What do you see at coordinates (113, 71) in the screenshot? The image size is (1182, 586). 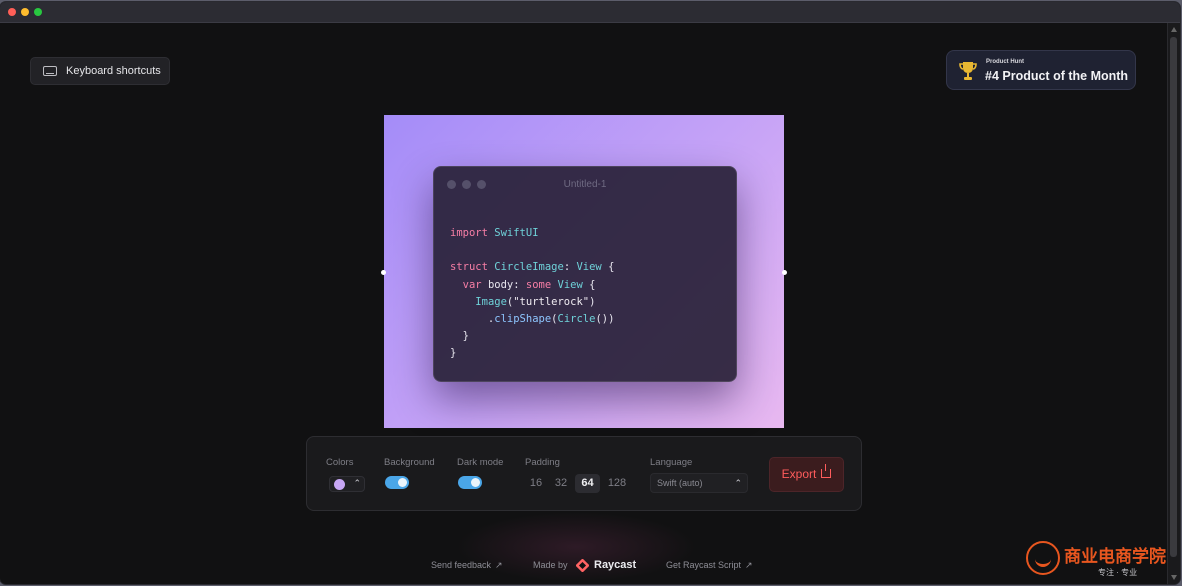 I see `keyboard-shortcuts-label: Keyboard shortcuts` at bounding box center [113, 71].